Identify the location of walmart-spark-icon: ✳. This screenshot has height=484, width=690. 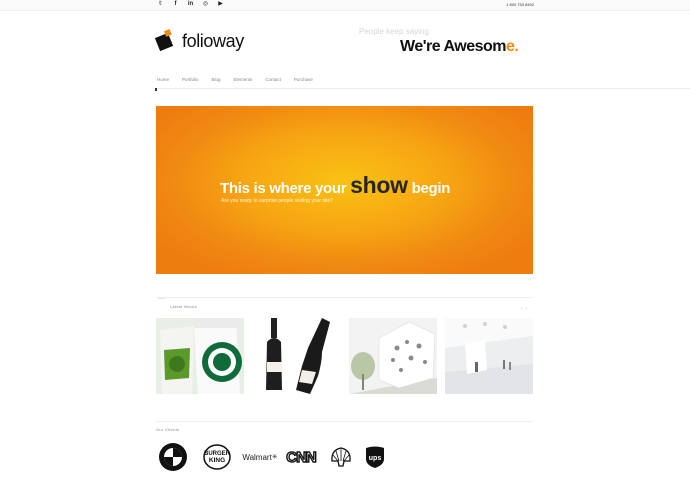
(274, 457).